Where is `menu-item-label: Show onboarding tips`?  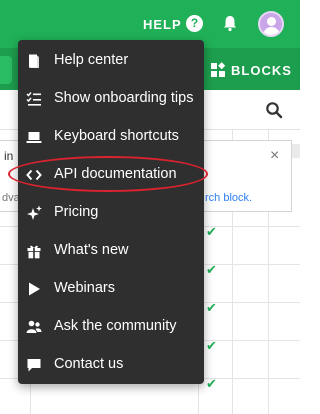
menu-item-label: Show onboarding tips is located at coordinates (124, 98).